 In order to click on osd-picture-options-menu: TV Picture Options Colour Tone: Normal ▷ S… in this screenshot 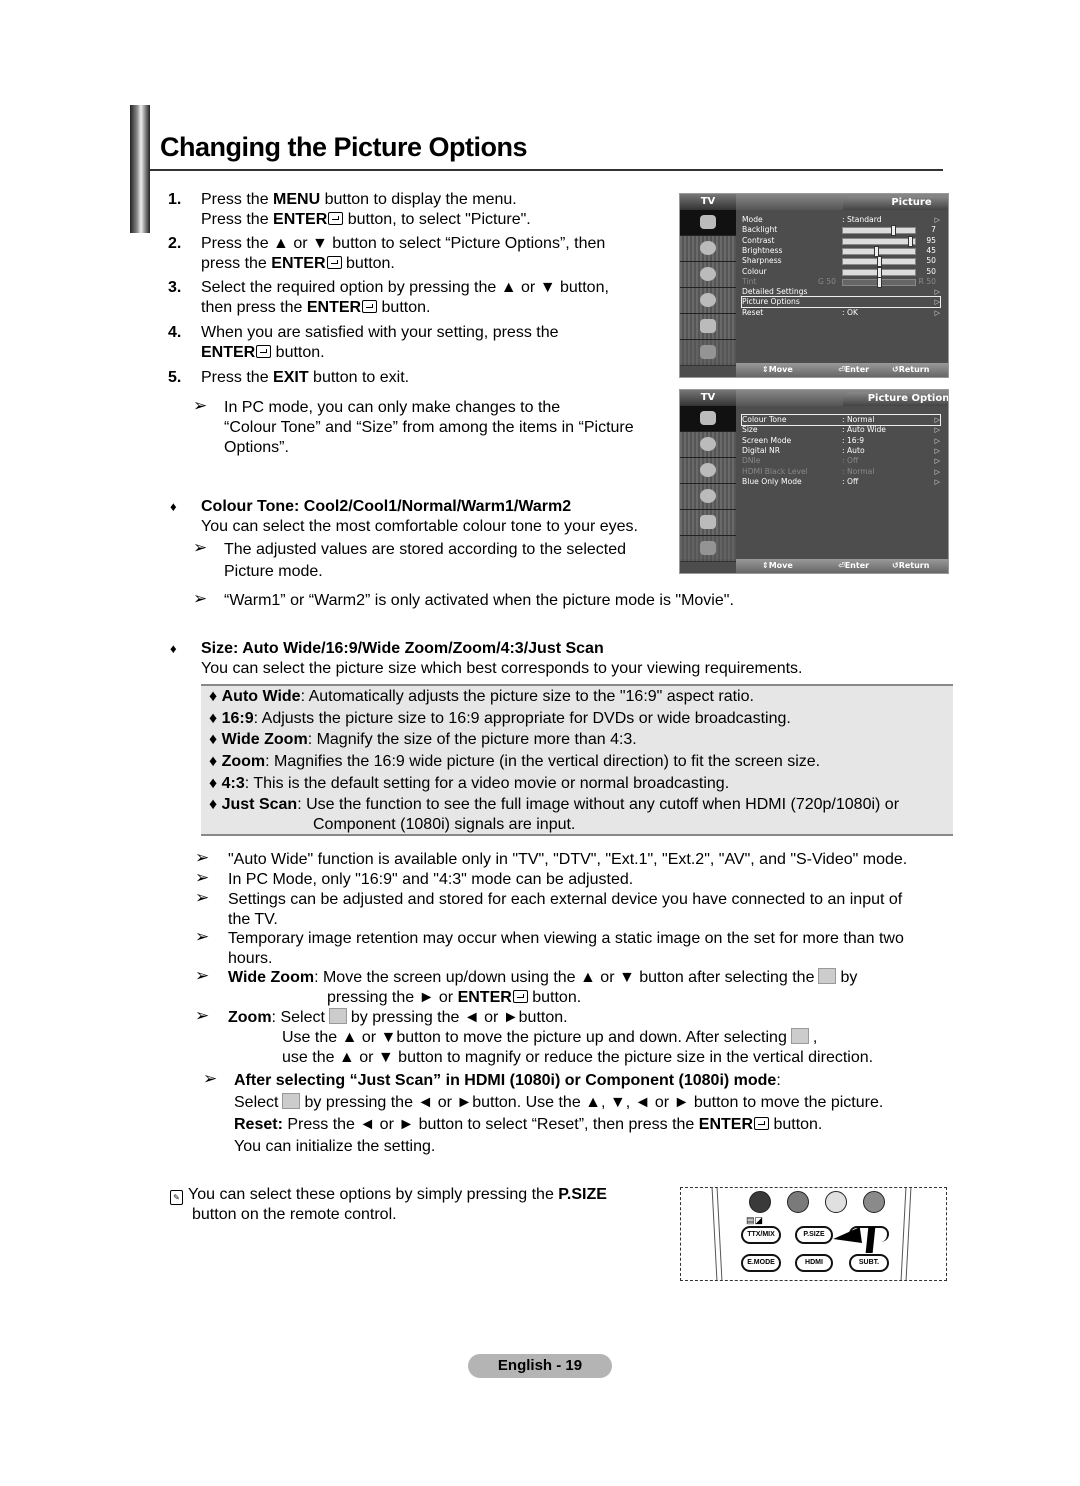, I will do `click(814, 481)`.